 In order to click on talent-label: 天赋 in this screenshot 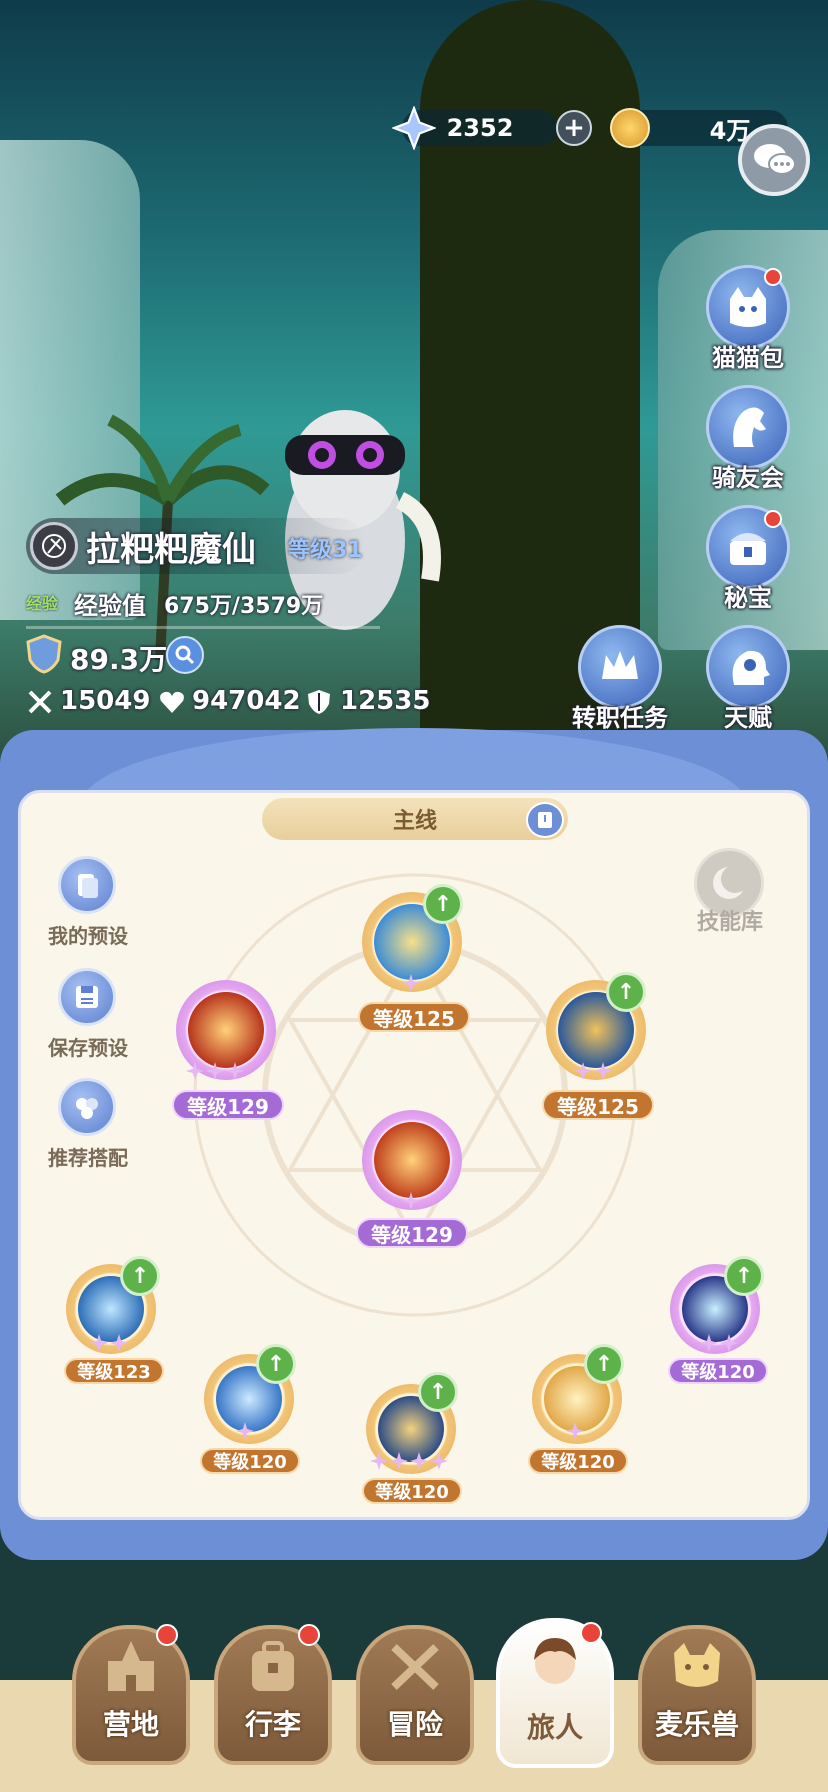, I will do `click(748, 718)`.